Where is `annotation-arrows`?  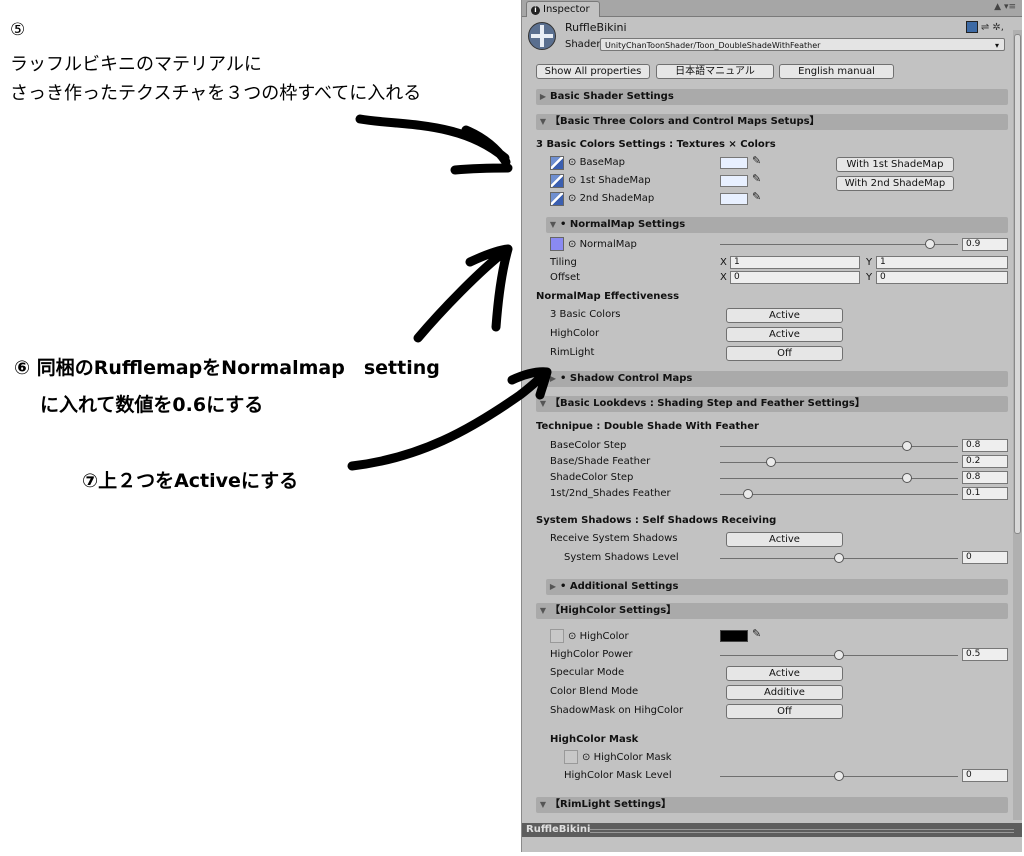
annotation-arrows is located at coordinates (449, 292).